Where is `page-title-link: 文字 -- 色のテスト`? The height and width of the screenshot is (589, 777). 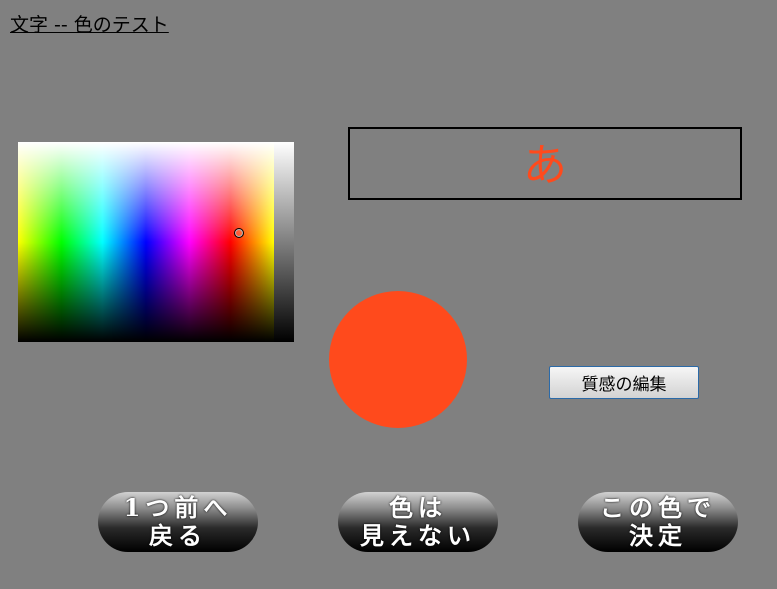
page-title-link: 文字 -- 色のテスト is located at coordinates (89, 23).